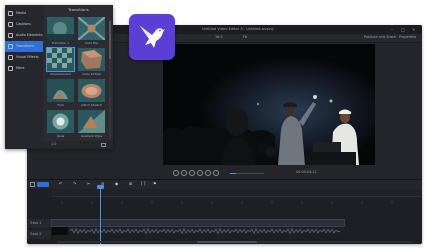 This screenshot has height=250, width=425. What do you see at coordinates (380, 37) in the screenshot?
I see `produce-share-button: Produce and Share` at bounding box center [380, 37].